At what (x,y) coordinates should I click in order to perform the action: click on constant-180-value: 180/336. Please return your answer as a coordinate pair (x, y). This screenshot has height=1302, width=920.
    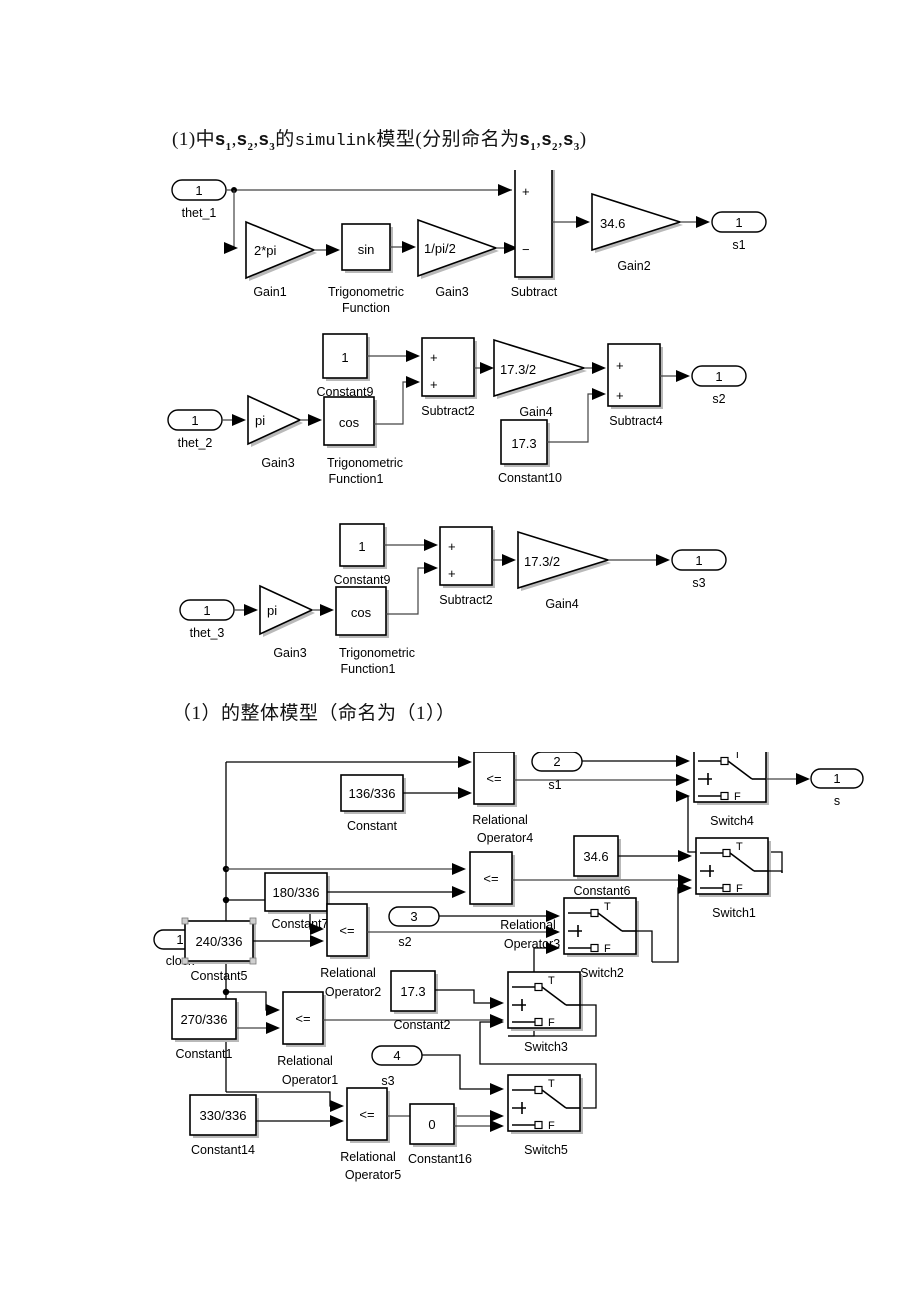
    Looking at the image, I should click on (296, 892).